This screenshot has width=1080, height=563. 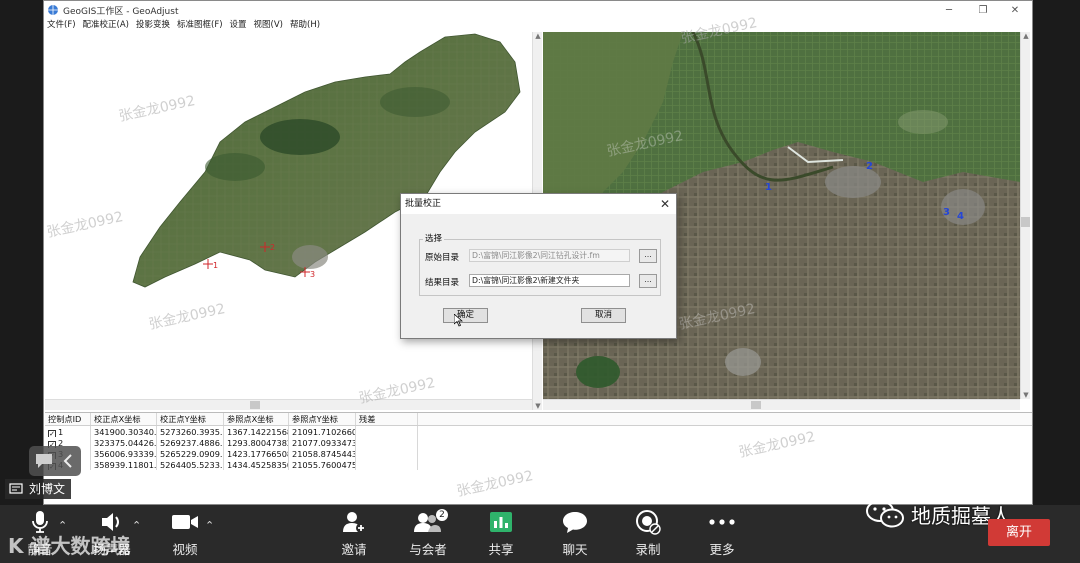 I want to click on invite-button: 邀请, so click(x=354, y=533).